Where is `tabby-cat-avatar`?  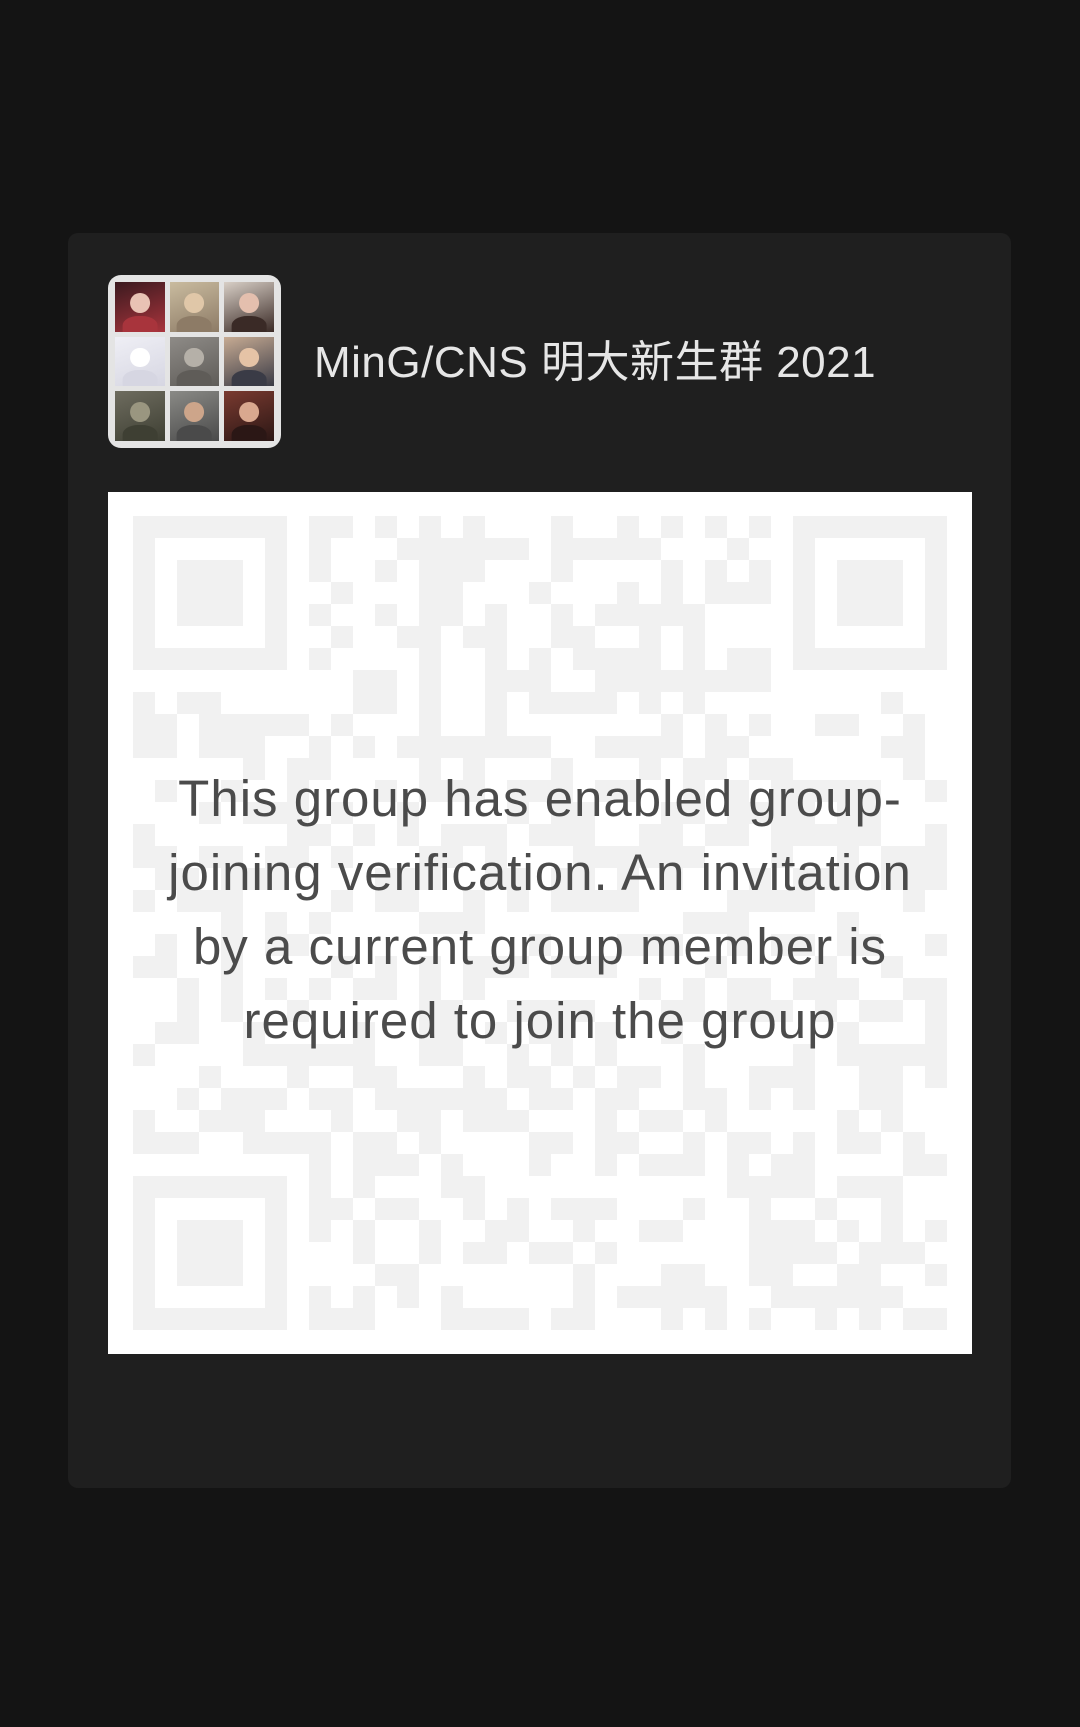 tabby-cat-avatar is located at coordinates (194, 361).